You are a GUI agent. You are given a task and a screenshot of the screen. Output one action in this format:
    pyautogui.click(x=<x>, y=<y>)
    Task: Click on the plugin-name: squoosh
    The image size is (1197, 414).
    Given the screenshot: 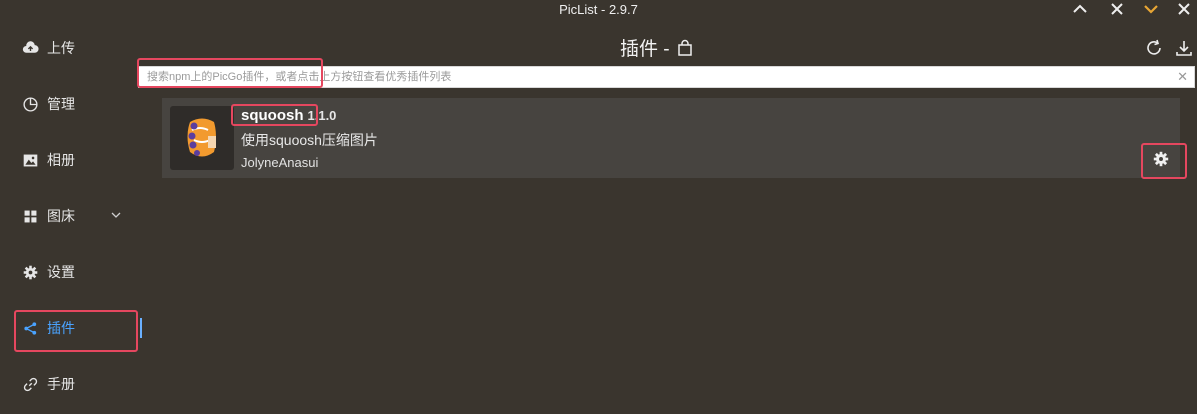 What is the action you would take?
    pyautogui.click(x=272, y=115)
    